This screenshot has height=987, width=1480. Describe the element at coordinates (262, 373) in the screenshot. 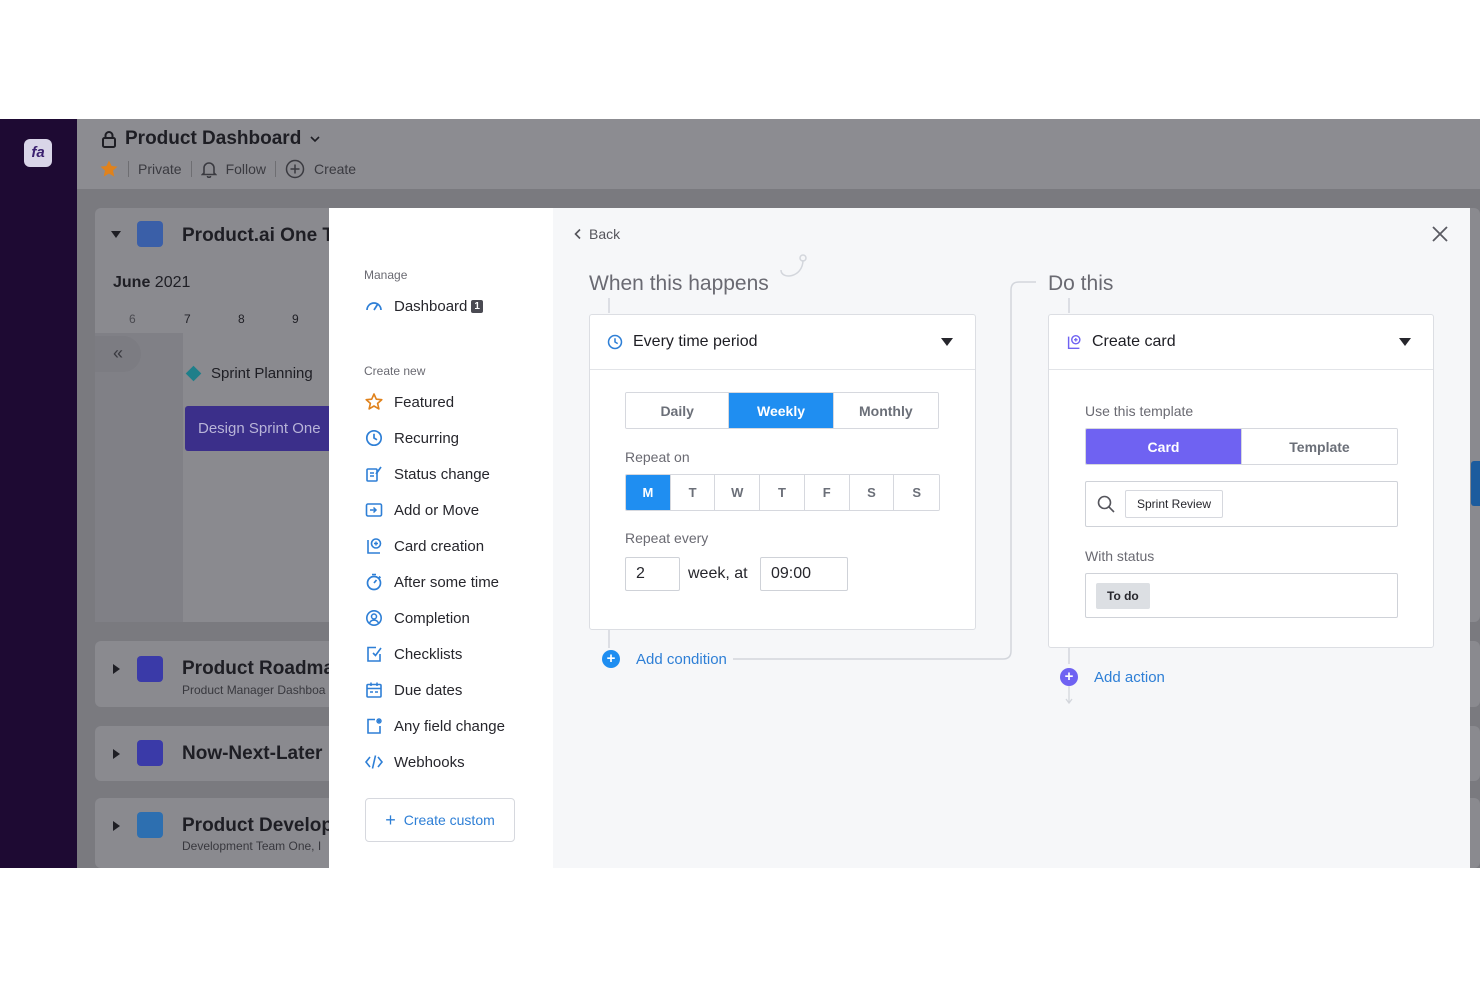

I see `milestone-label: Sprint Planning` at that location.